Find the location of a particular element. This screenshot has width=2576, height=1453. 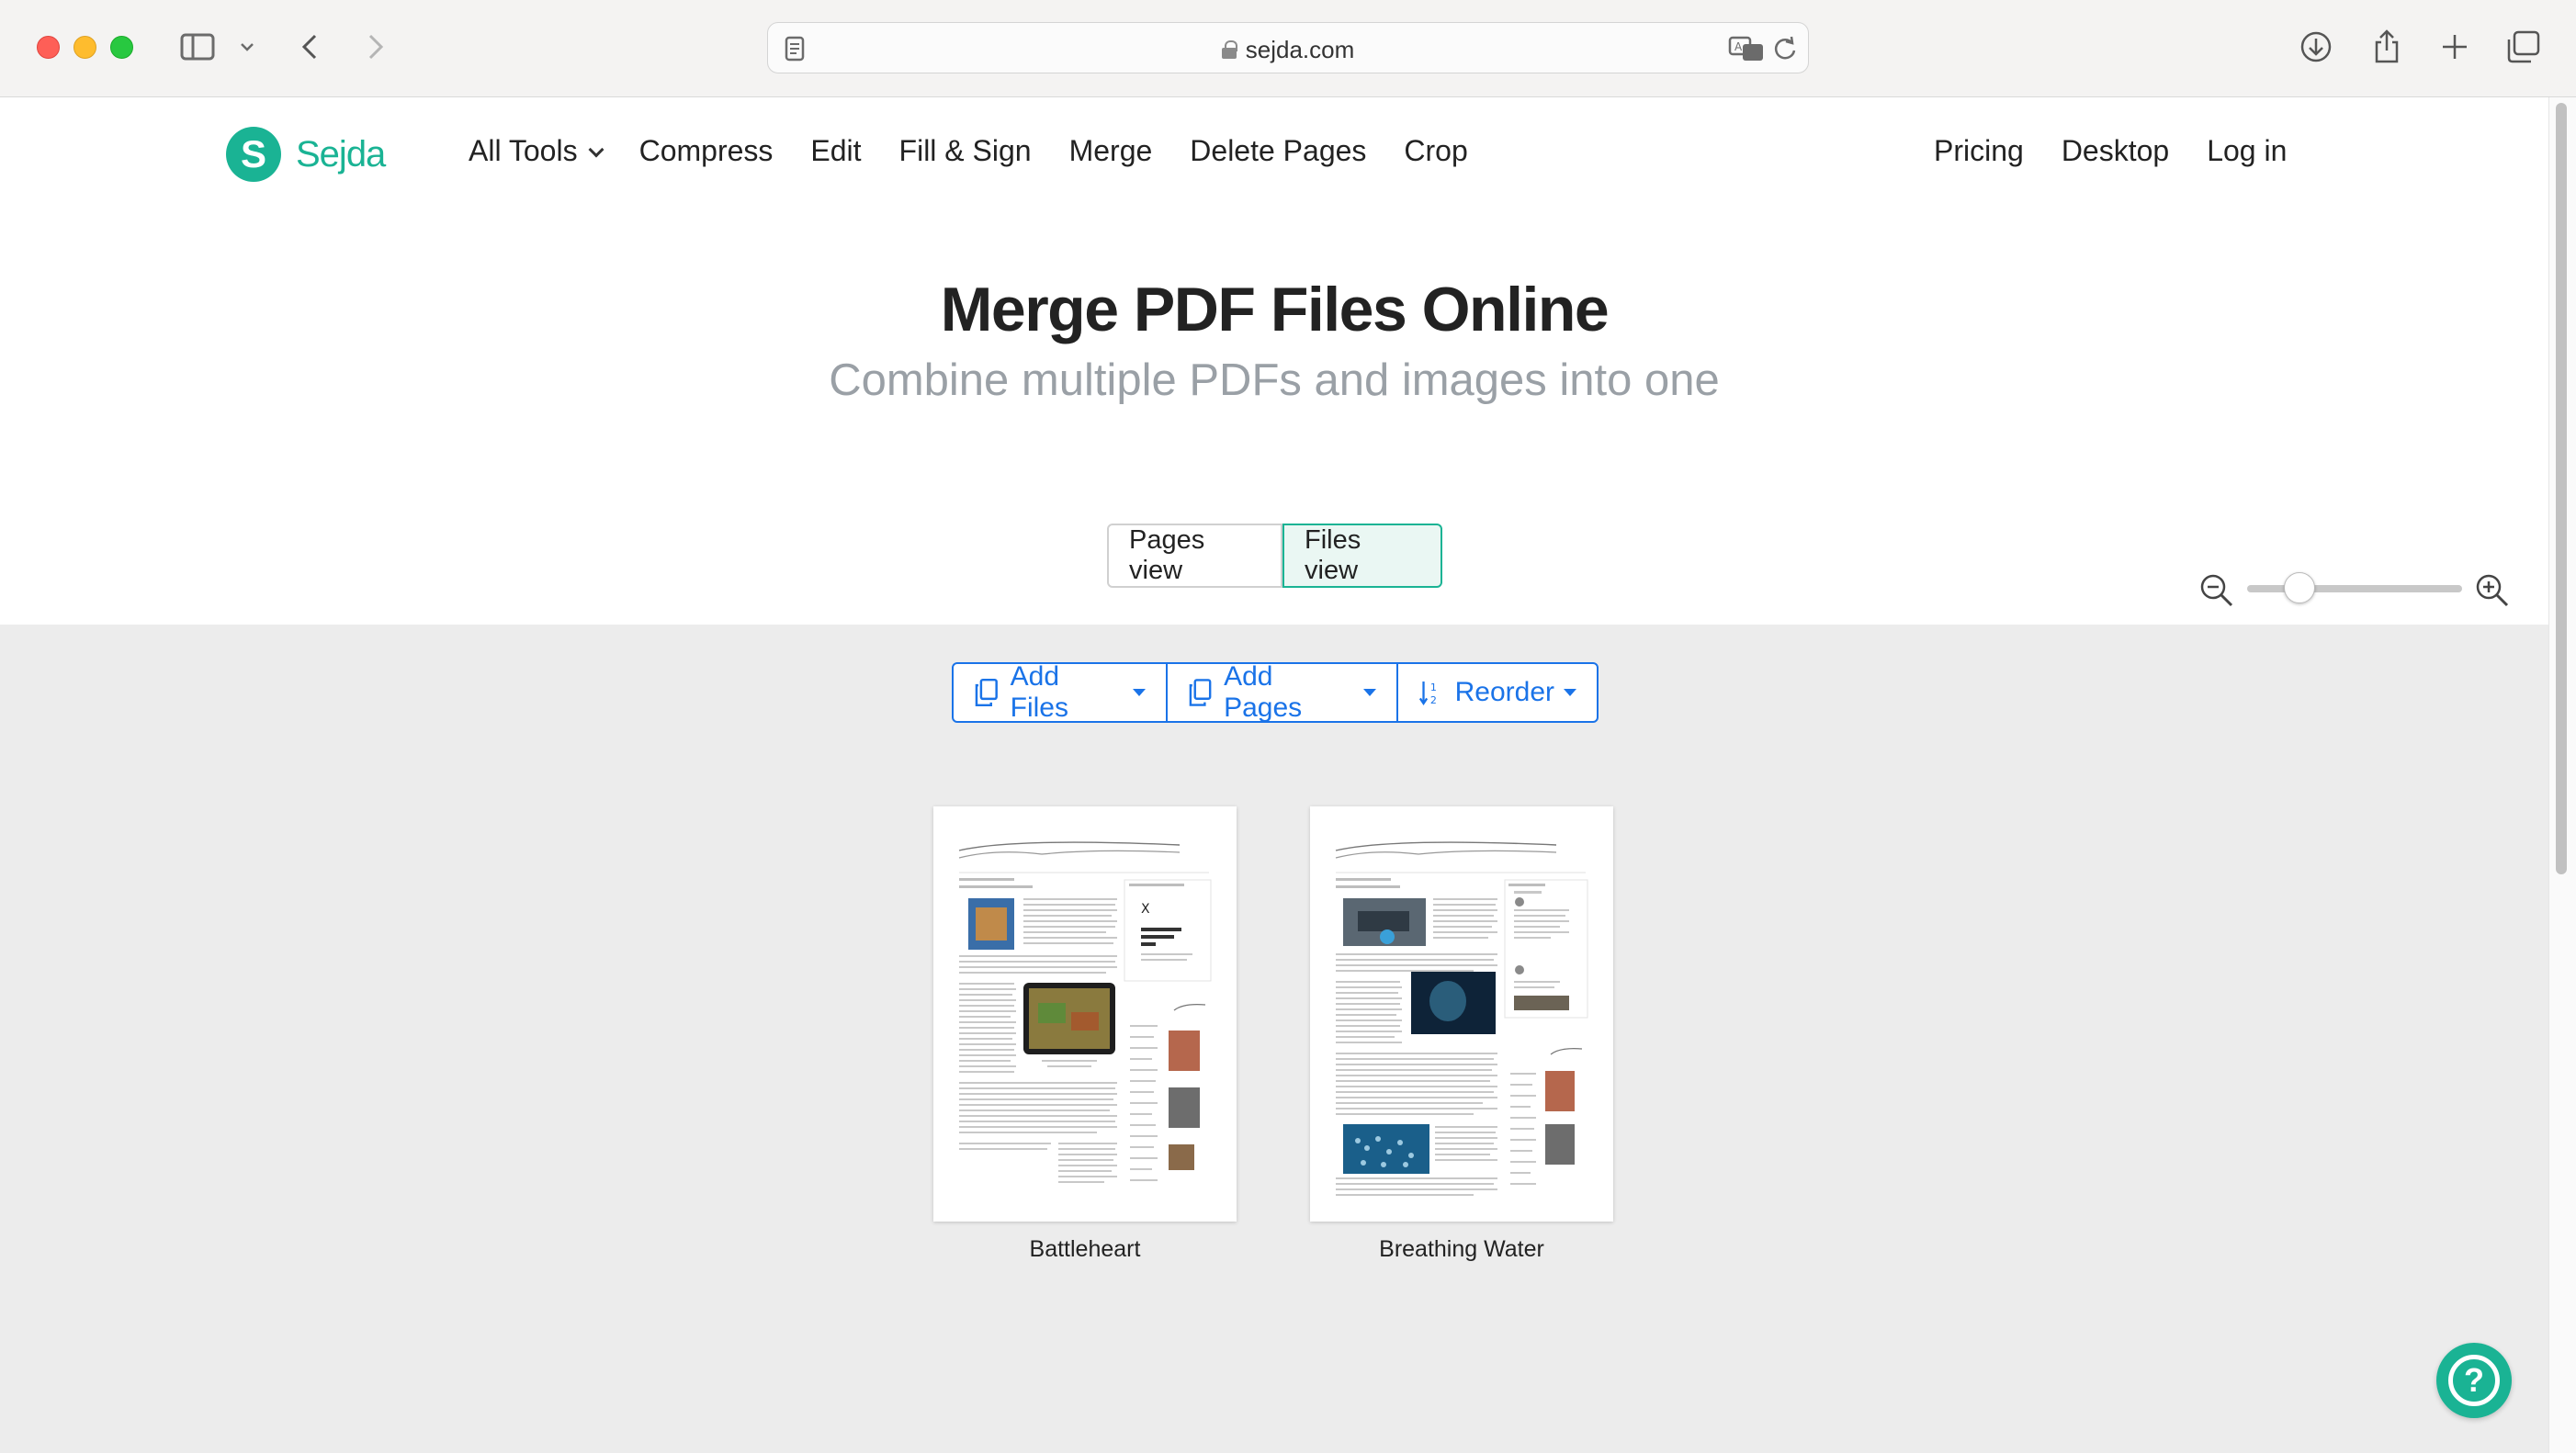

question-mark-icon: ? is located at coordinates (2474, 1380).